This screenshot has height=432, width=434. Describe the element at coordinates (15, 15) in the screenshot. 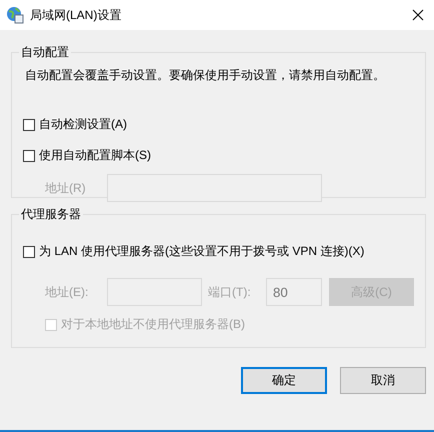

I see `globe-icon` at that location.